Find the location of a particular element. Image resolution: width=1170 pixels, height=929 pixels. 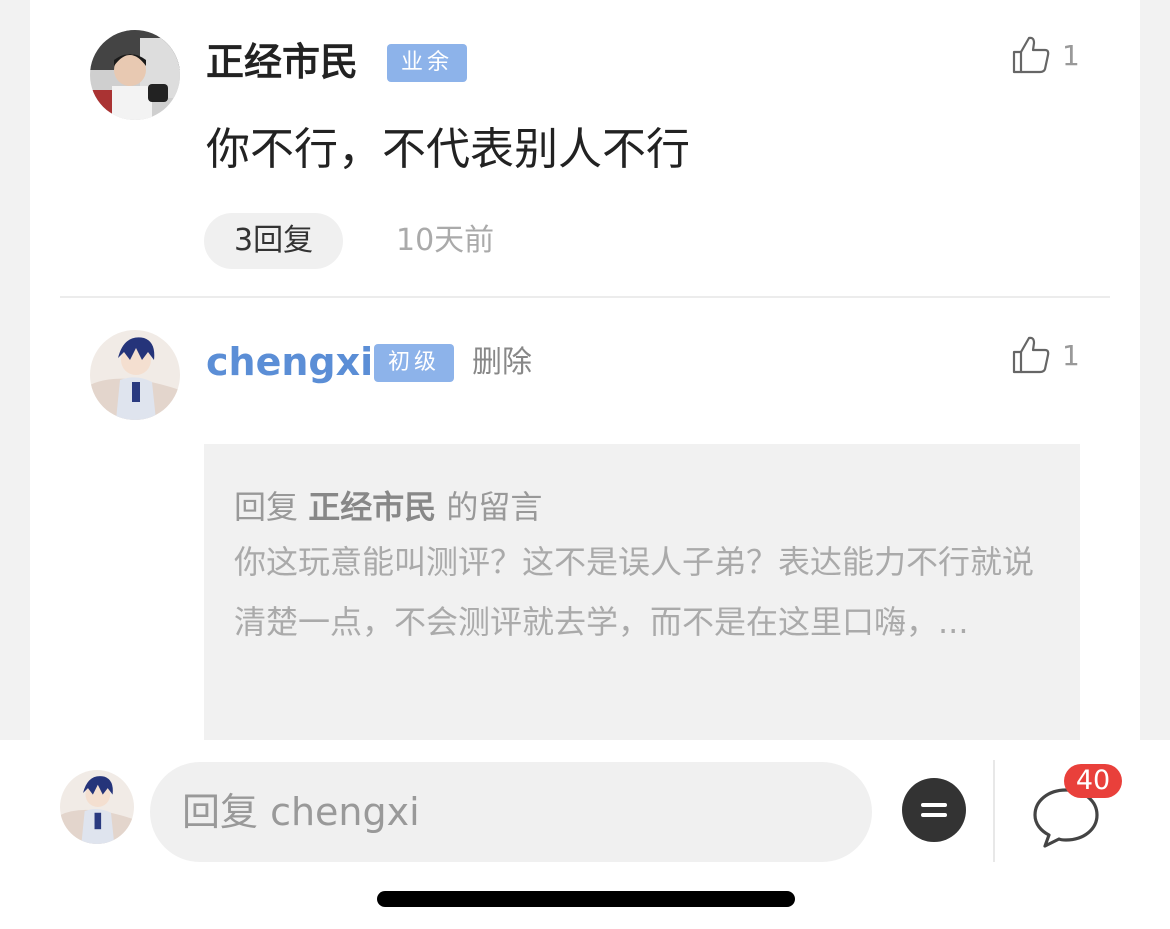

avatar-chengxi is located at coordinates (135, 375).